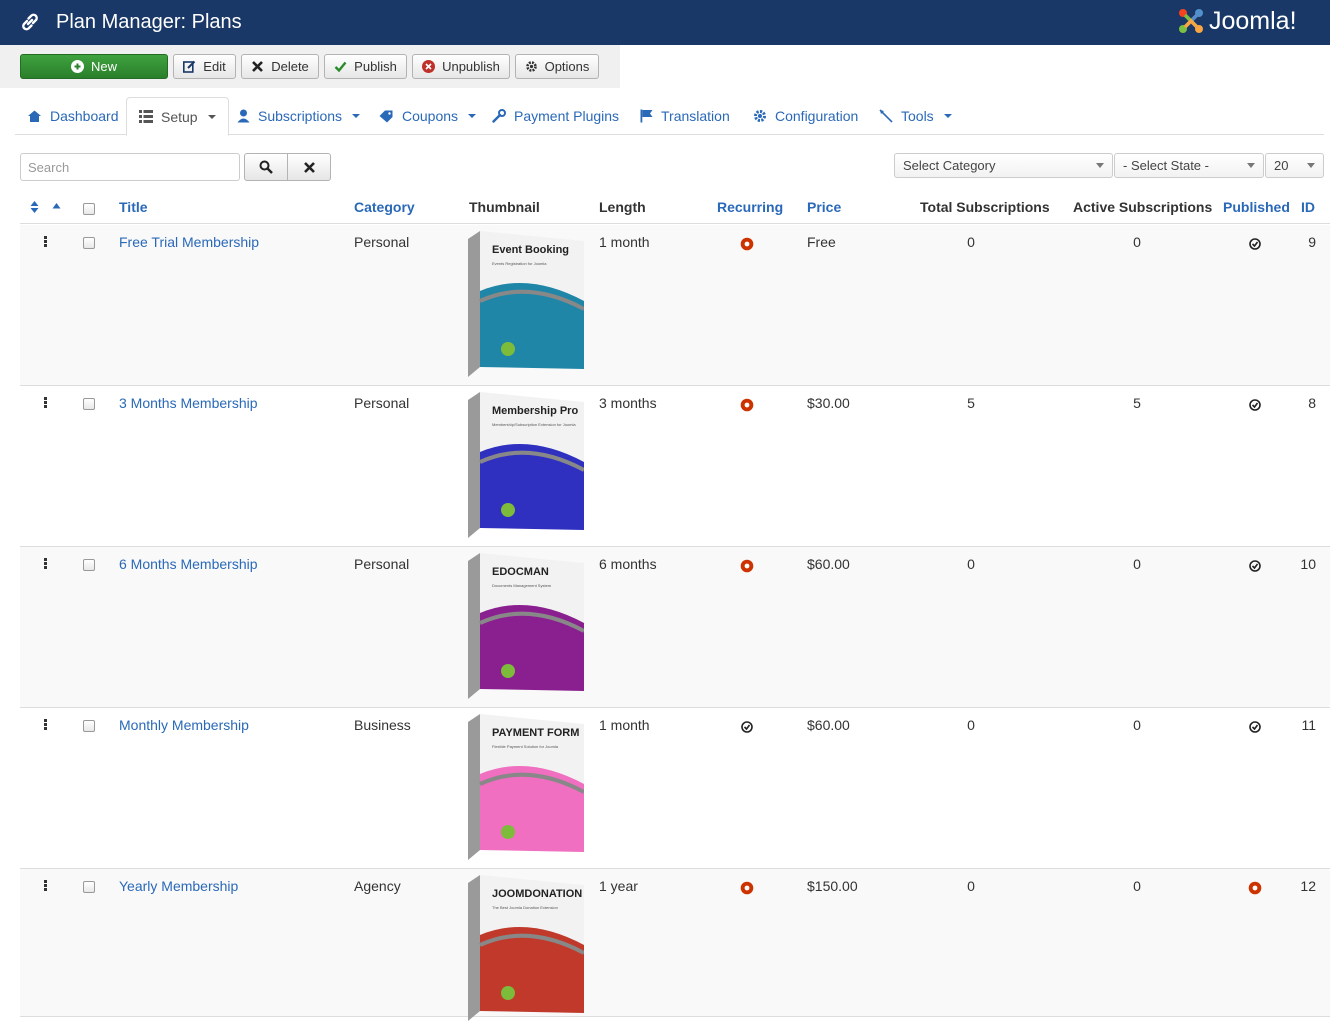 The height and width of the screenshot is (1021, 1330). I want to click on column-id: ID, so click(1308, 207).